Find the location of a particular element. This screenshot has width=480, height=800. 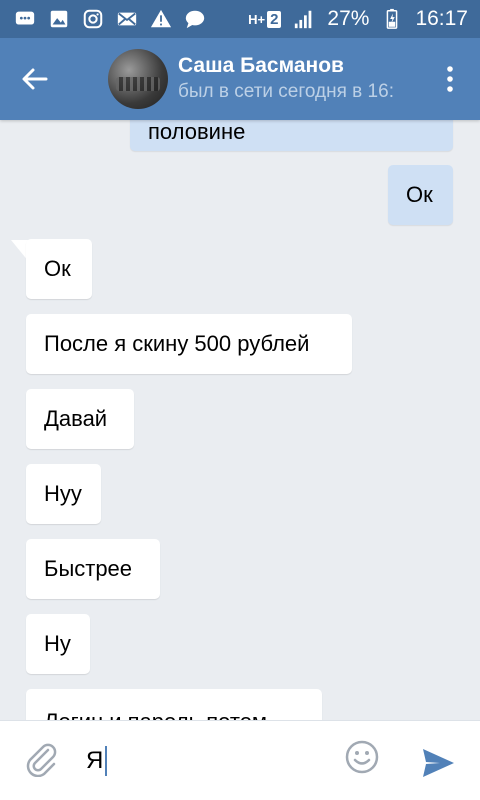

chat-header: Саша Басманов был в сети сегодня в 16: is located at coordinates (240, 79).